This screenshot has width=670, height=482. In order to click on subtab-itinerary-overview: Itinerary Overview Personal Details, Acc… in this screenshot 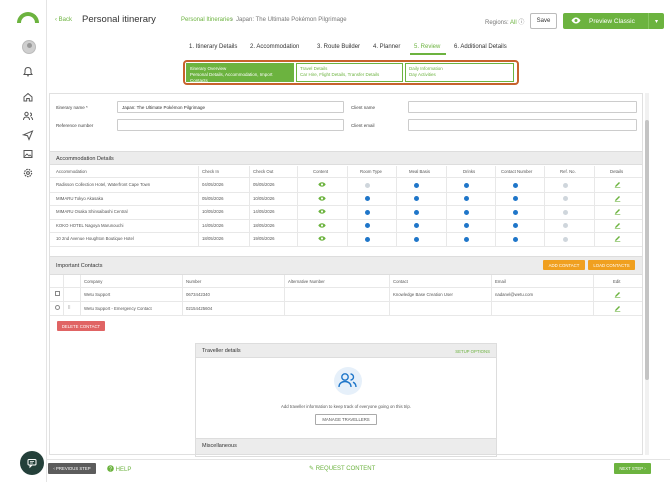, I will do `click(240, 73)`.